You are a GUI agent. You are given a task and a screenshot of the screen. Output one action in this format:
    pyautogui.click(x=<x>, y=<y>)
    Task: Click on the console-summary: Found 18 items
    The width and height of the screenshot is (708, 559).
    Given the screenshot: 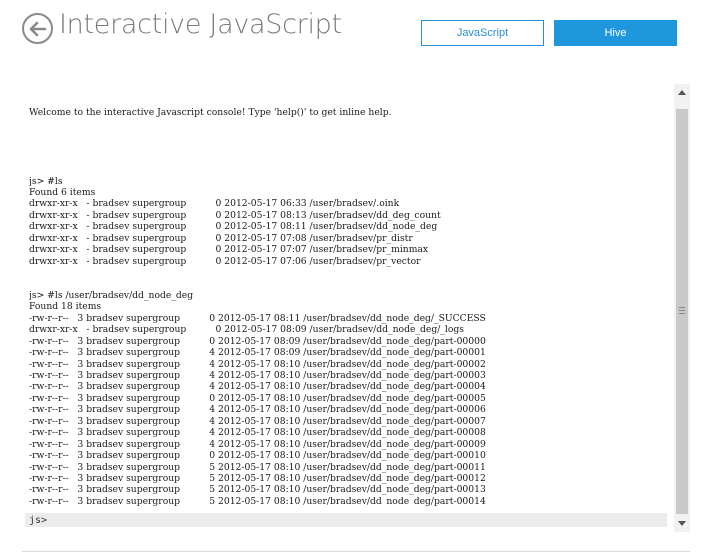 What is the action you would take?
    pyautogui.click(x=65, y=307)
    